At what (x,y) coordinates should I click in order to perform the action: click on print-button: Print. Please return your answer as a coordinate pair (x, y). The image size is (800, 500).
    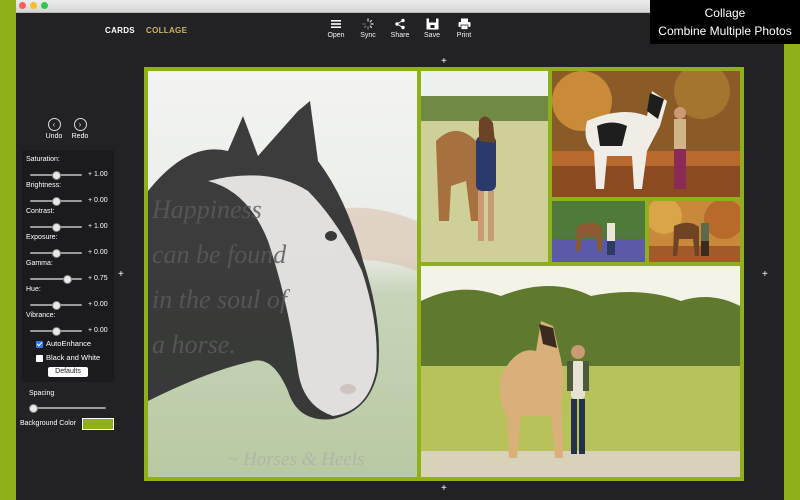
    Looking at the image, I should click on (464, 28).